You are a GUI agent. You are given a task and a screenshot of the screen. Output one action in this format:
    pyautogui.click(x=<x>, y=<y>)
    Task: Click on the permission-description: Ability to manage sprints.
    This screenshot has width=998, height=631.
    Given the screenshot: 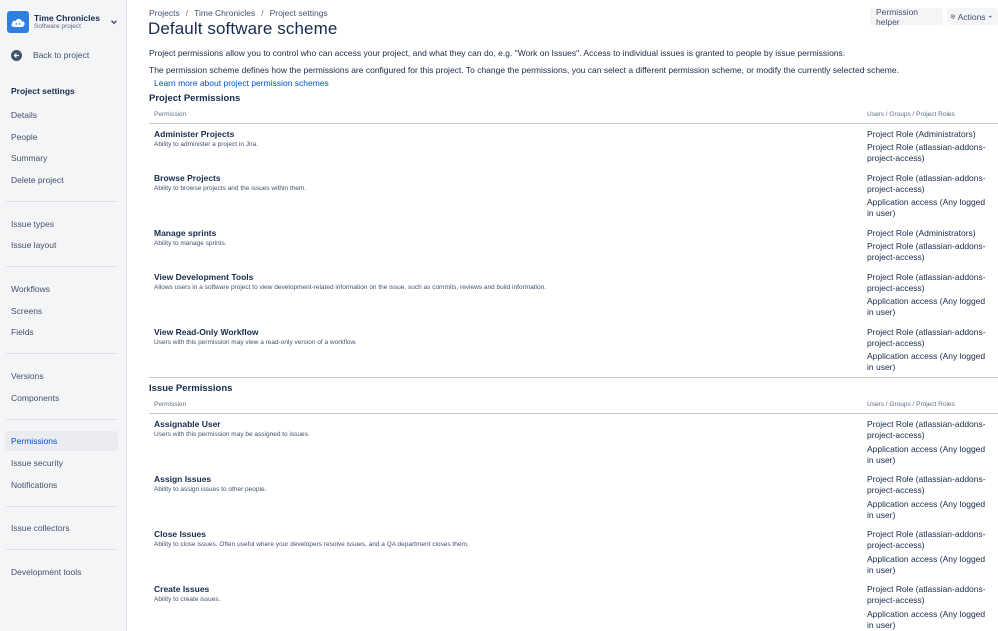 What is the action you would take?
    pyautogui.click(x=190, y=243)
    